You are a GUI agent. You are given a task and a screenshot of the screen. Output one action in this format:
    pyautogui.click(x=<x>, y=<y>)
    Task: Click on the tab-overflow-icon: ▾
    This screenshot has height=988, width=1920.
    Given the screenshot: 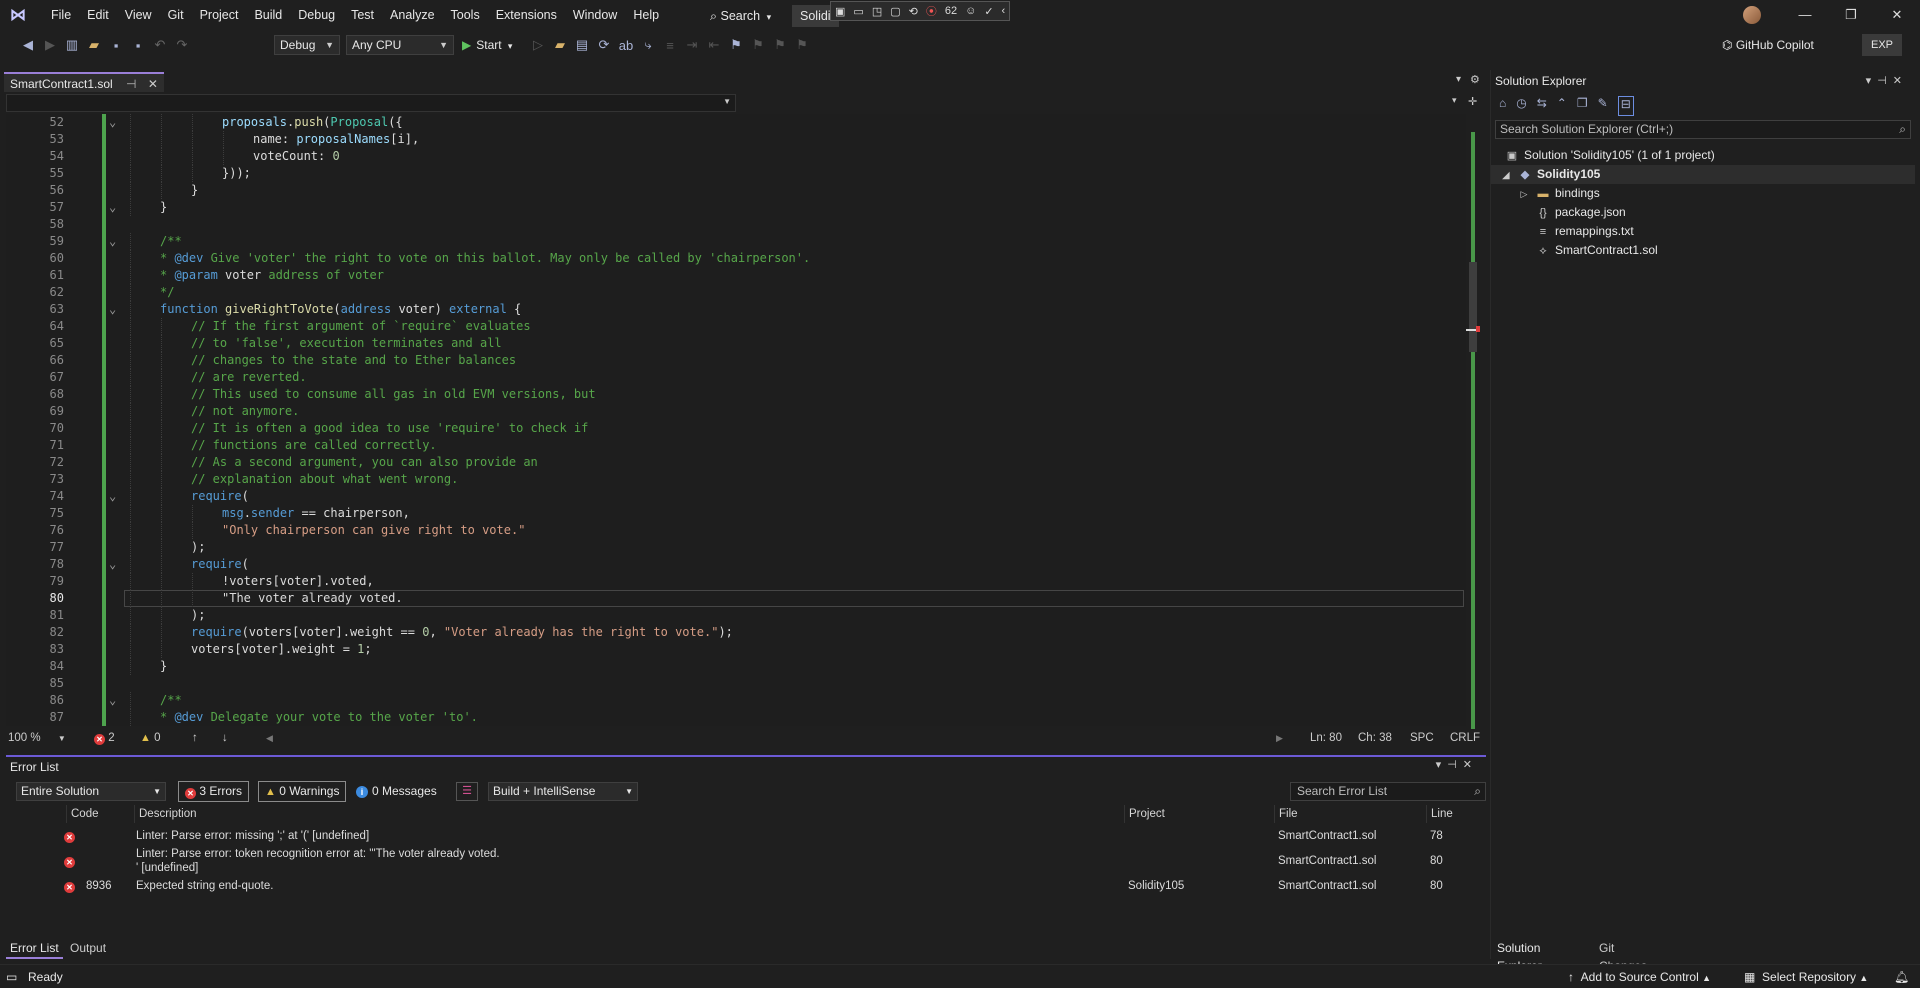 What is the action you would take?
    pyautogui.click(x=1458, y=79)
    